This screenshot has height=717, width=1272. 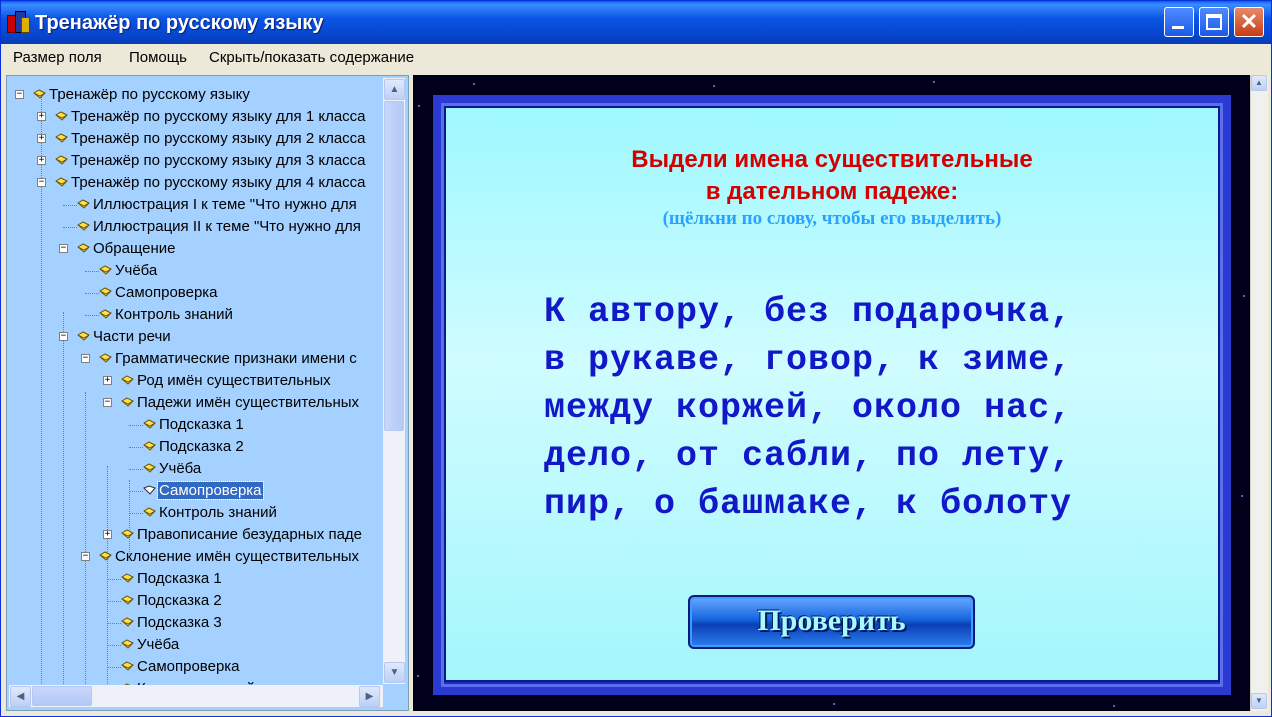 I want to click on tree-item-label: Род имён существительных, so click(x=234, y=380).